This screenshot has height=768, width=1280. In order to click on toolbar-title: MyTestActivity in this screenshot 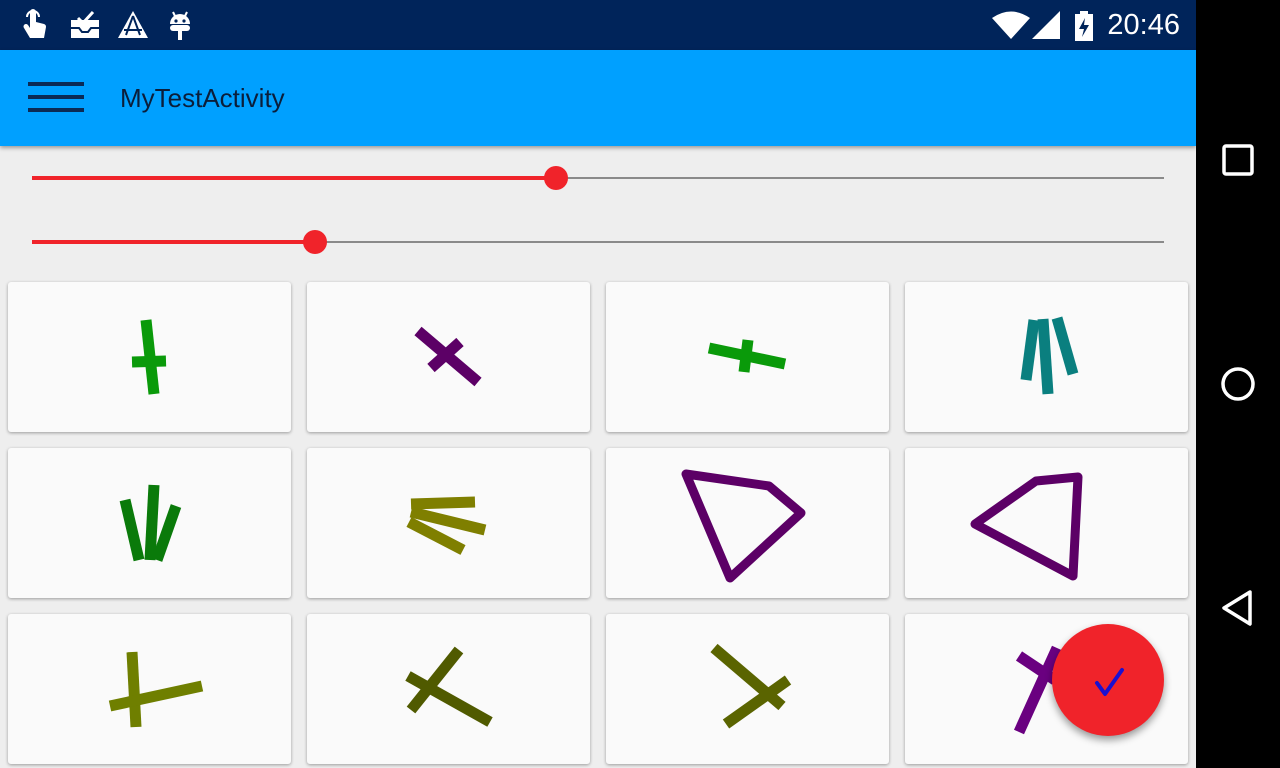, I will do `click(202, 98)`.